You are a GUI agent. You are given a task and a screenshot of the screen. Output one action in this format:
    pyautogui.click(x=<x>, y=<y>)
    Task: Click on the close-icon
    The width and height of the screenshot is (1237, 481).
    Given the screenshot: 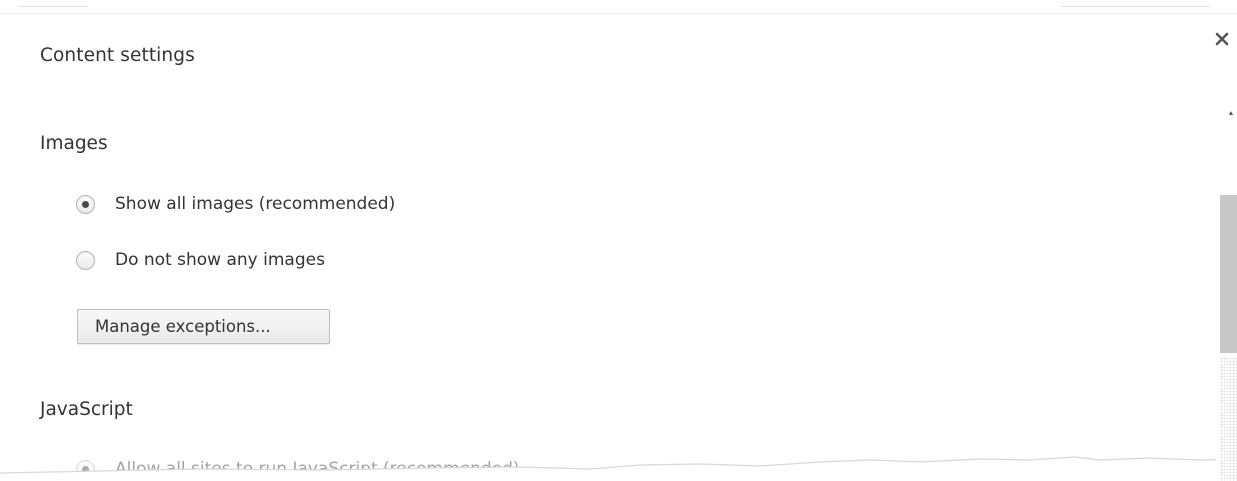 What is the action you would take?
    pyautogui.click(x=1222, y=39)
    